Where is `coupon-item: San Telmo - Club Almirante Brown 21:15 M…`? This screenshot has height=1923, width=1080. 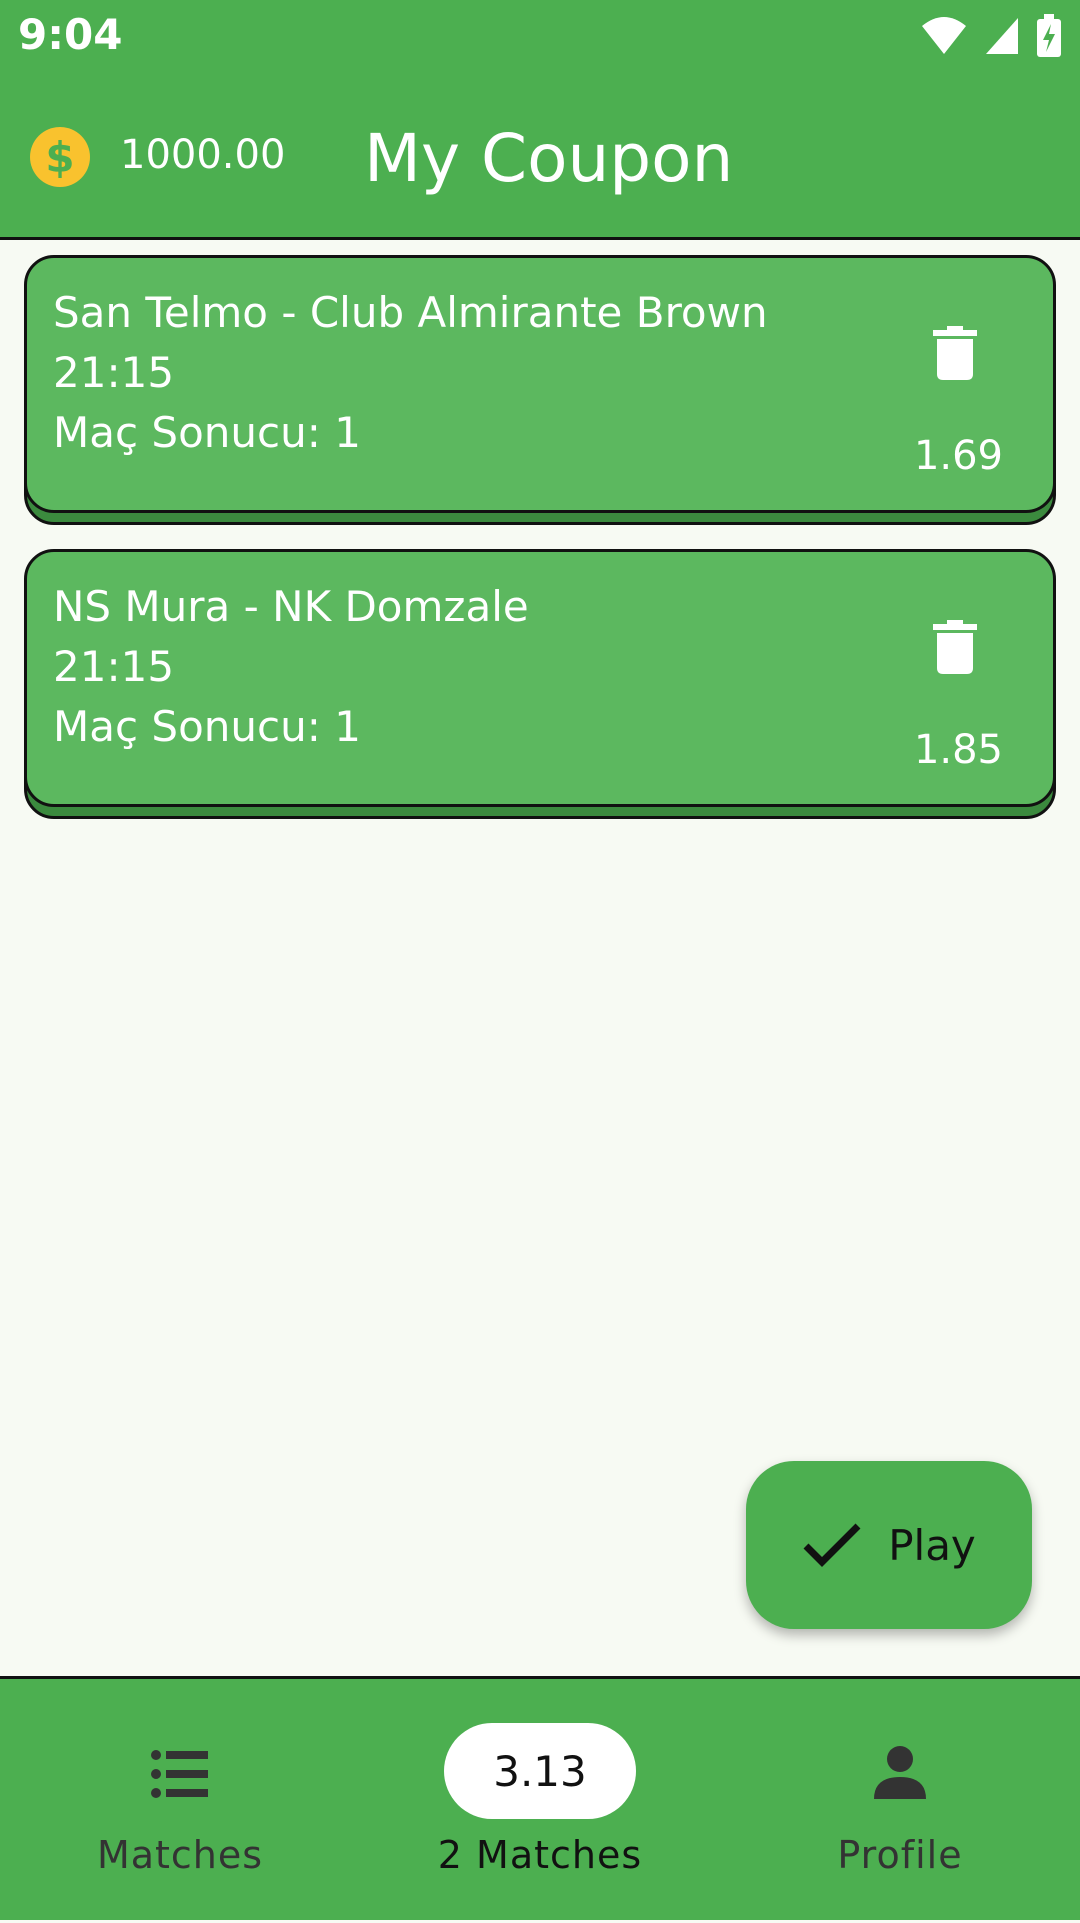
coupon-item: San Telmo - Club Almirante Brown 21:15 M… is located at coordinates (540, 390).